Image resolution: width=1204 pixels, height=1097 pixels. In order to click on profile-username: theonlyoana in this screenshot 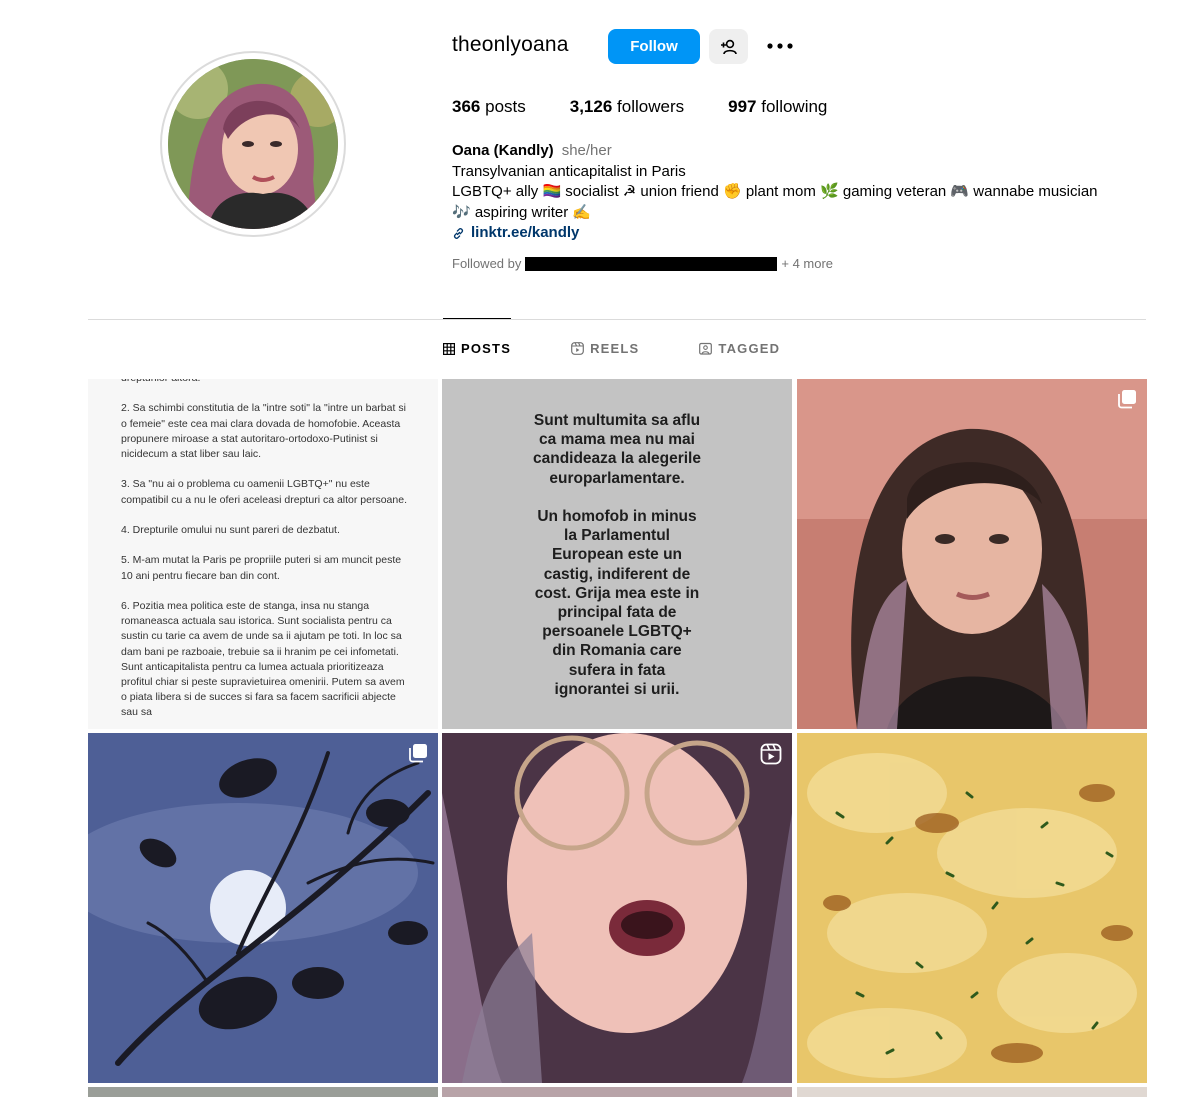, I will do `click(510, 44)`.